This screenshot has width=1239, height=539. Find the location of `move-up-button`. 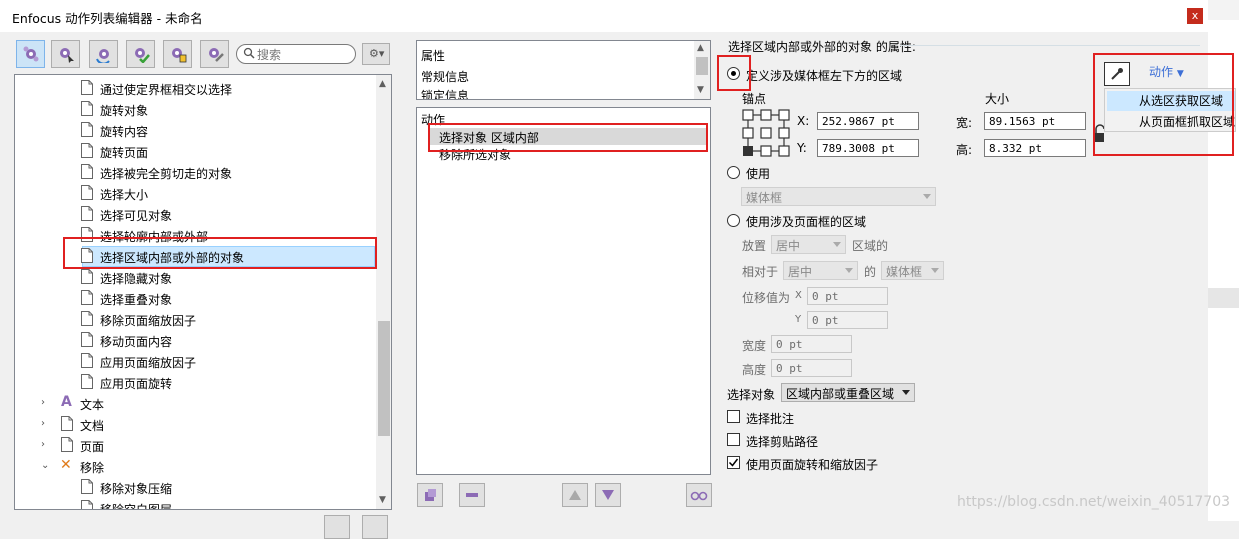

move-up-button is located at coordinates (575, 495).